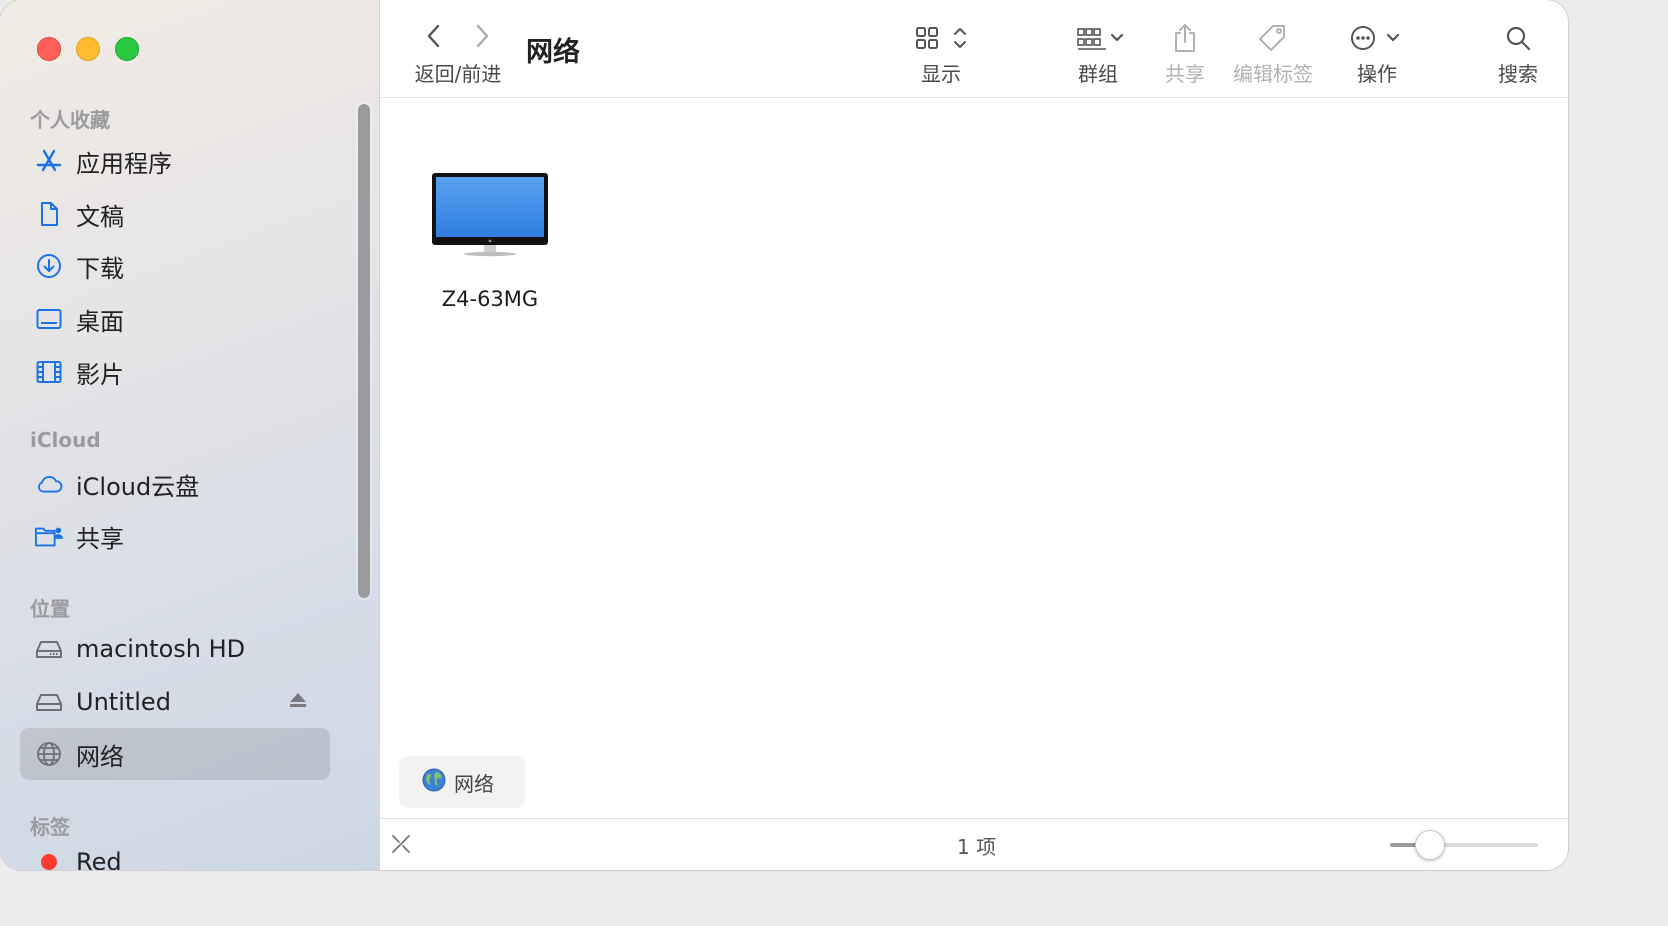  What do you see at coordinates (49, 319) in the screenshot?
I see `desktop-icon` at bounding box center [49, 319].